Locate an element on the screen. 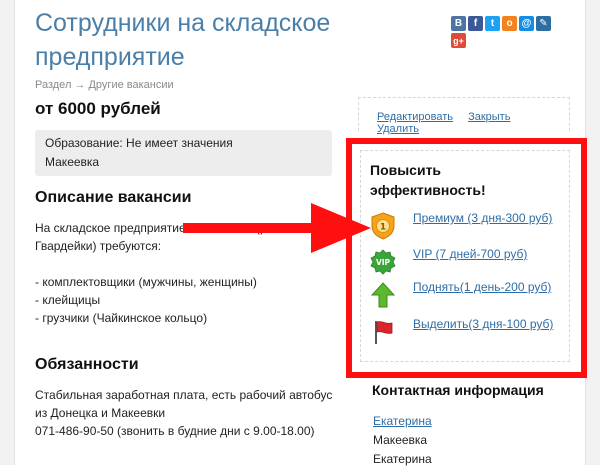  premium-badge-number: 1 is located at coordinates (383, 228).